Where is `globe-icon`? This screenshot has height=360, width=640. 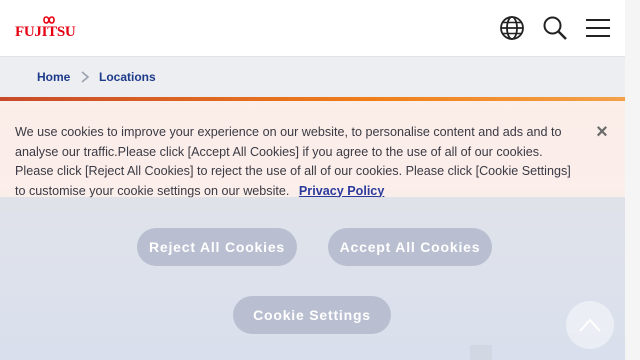
globe-icon is located at coordinates (512, 28).